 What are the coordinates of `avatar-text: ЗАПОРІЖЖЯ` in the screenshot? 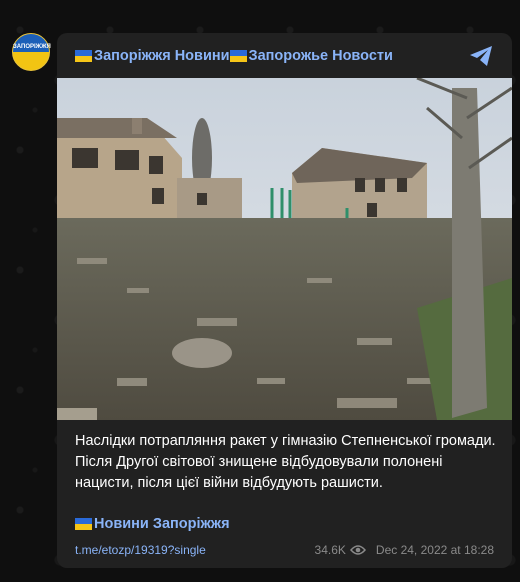 It's located at (32, 47).